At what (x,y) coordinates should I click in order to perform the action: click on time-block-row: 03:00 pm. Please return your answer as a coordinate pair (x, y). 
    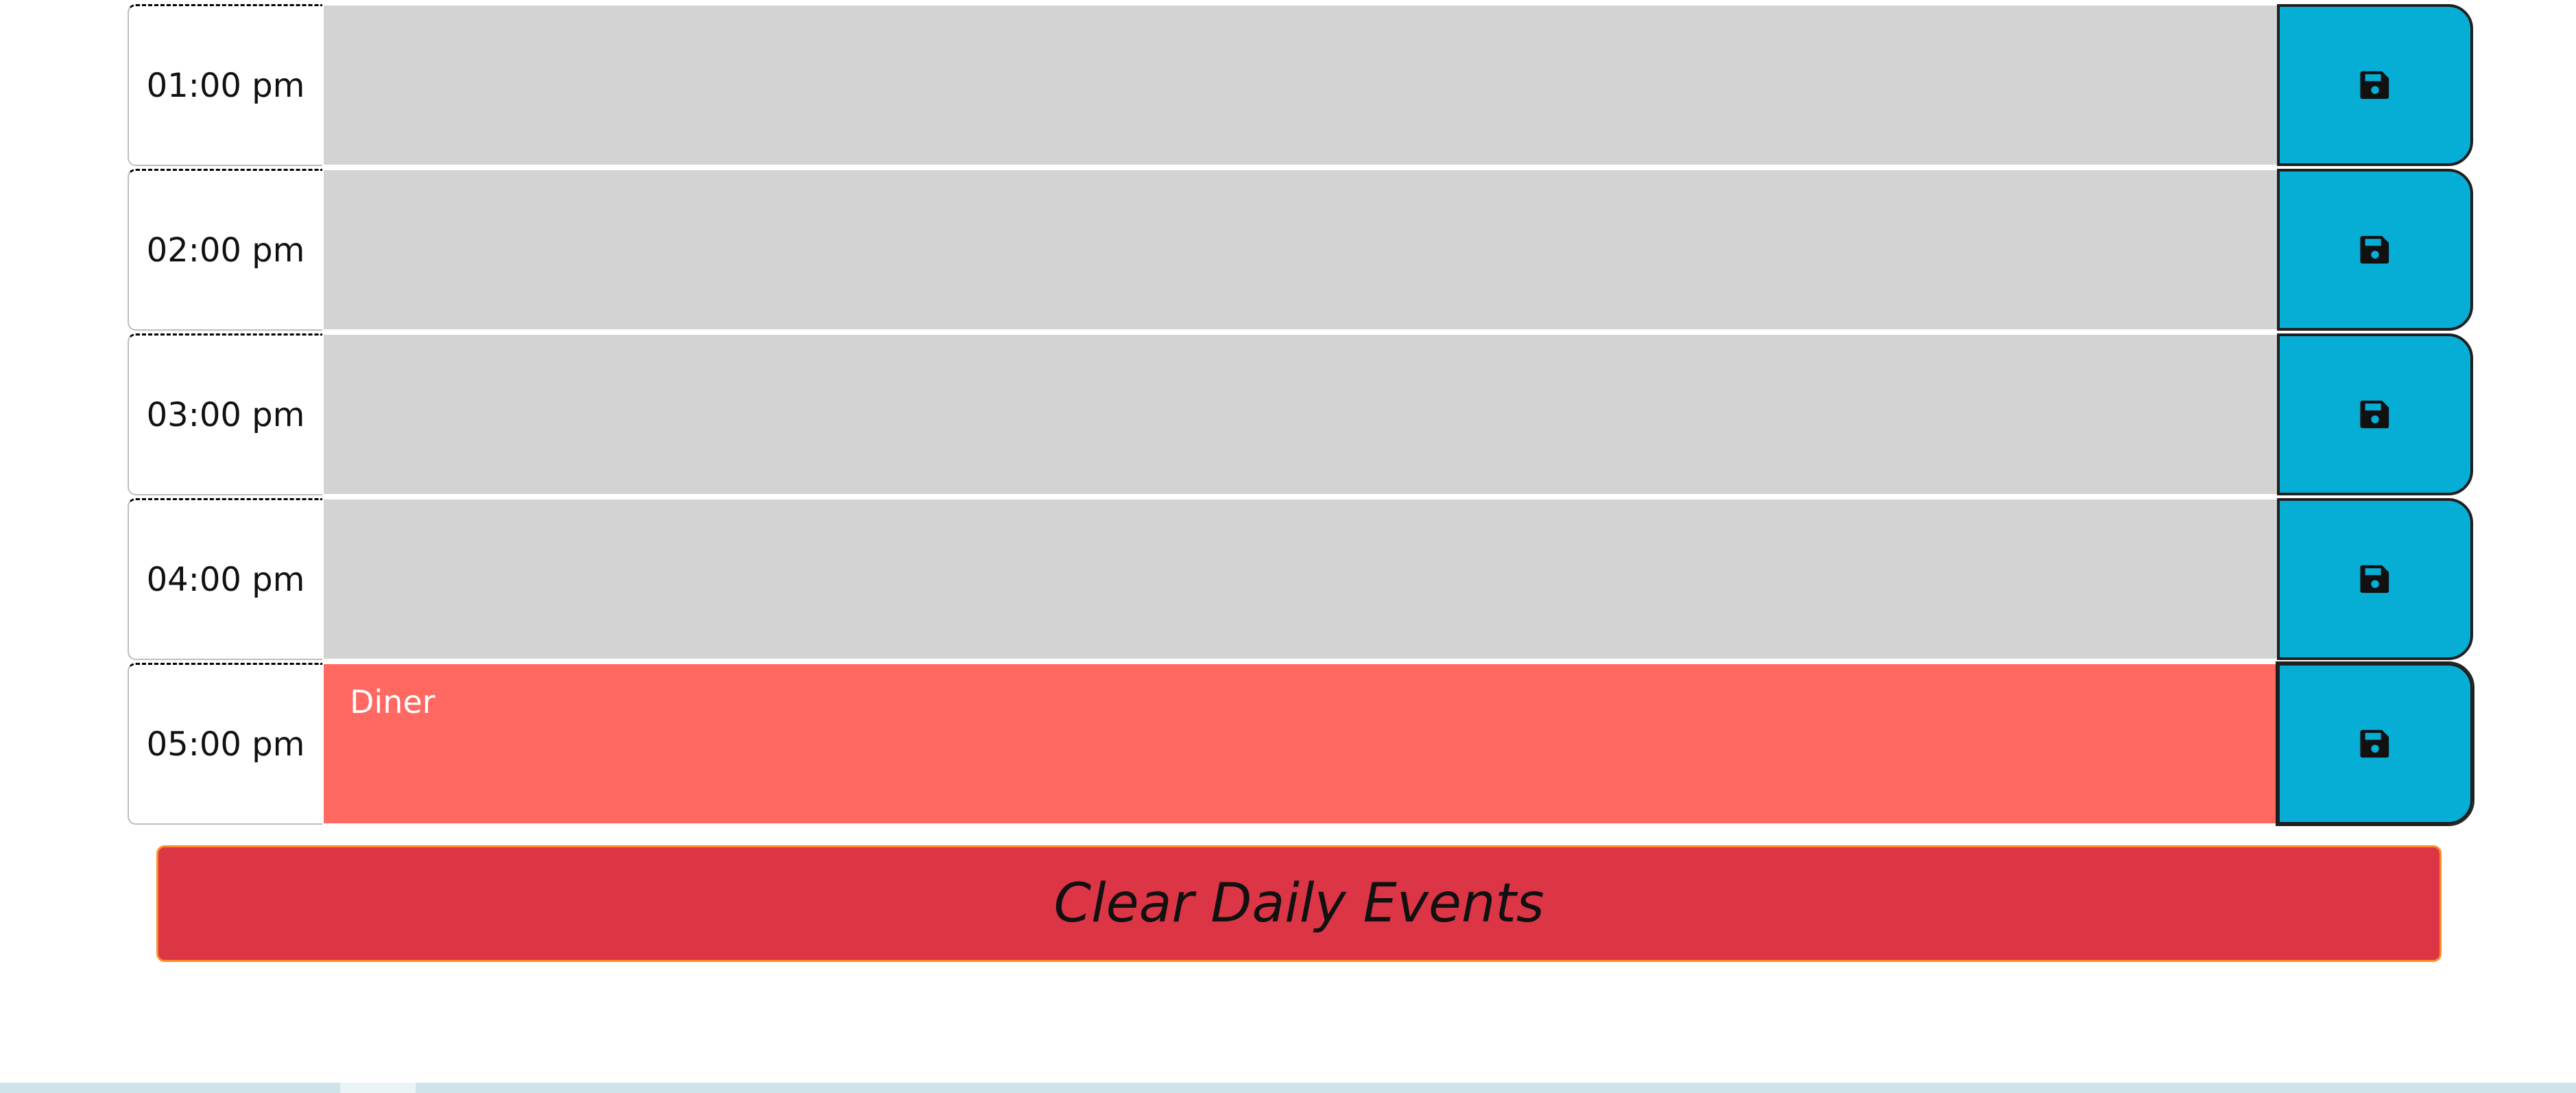
    Looking at the image, I should click on (1300, 414).